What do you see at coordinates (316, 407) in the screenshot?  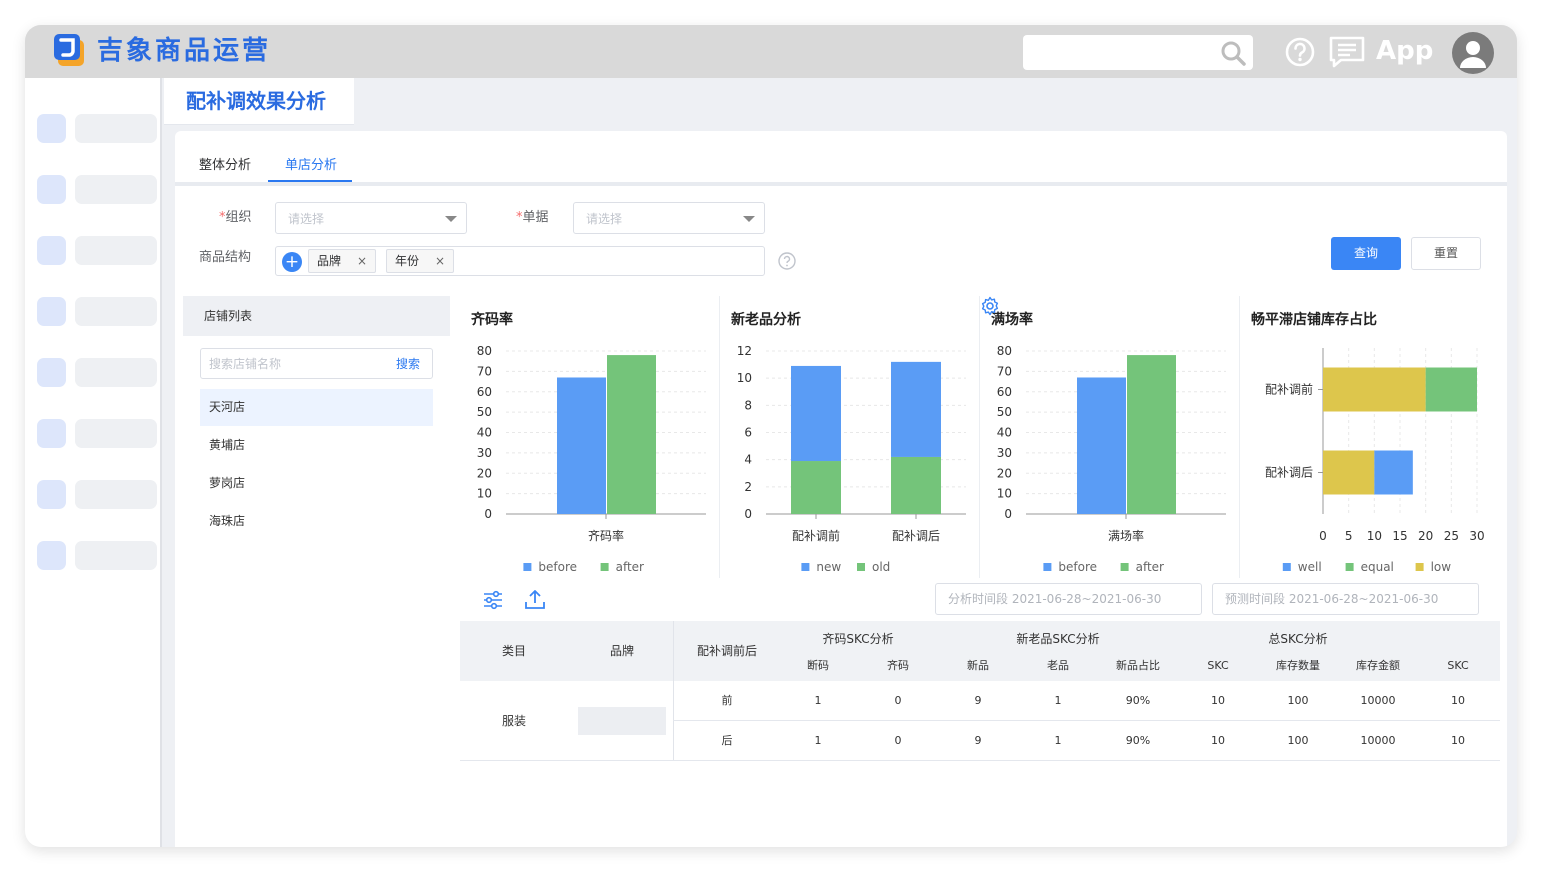 I see `store-item: 天河店` at bounding box center [316, 407].